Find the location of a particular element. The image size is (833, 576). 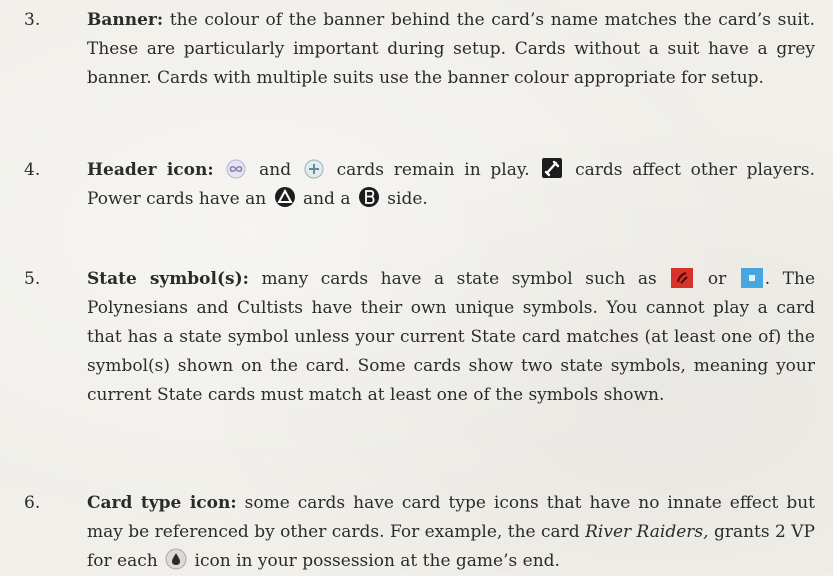

item-term: Card type icon: is located at coordinates (162, 503).